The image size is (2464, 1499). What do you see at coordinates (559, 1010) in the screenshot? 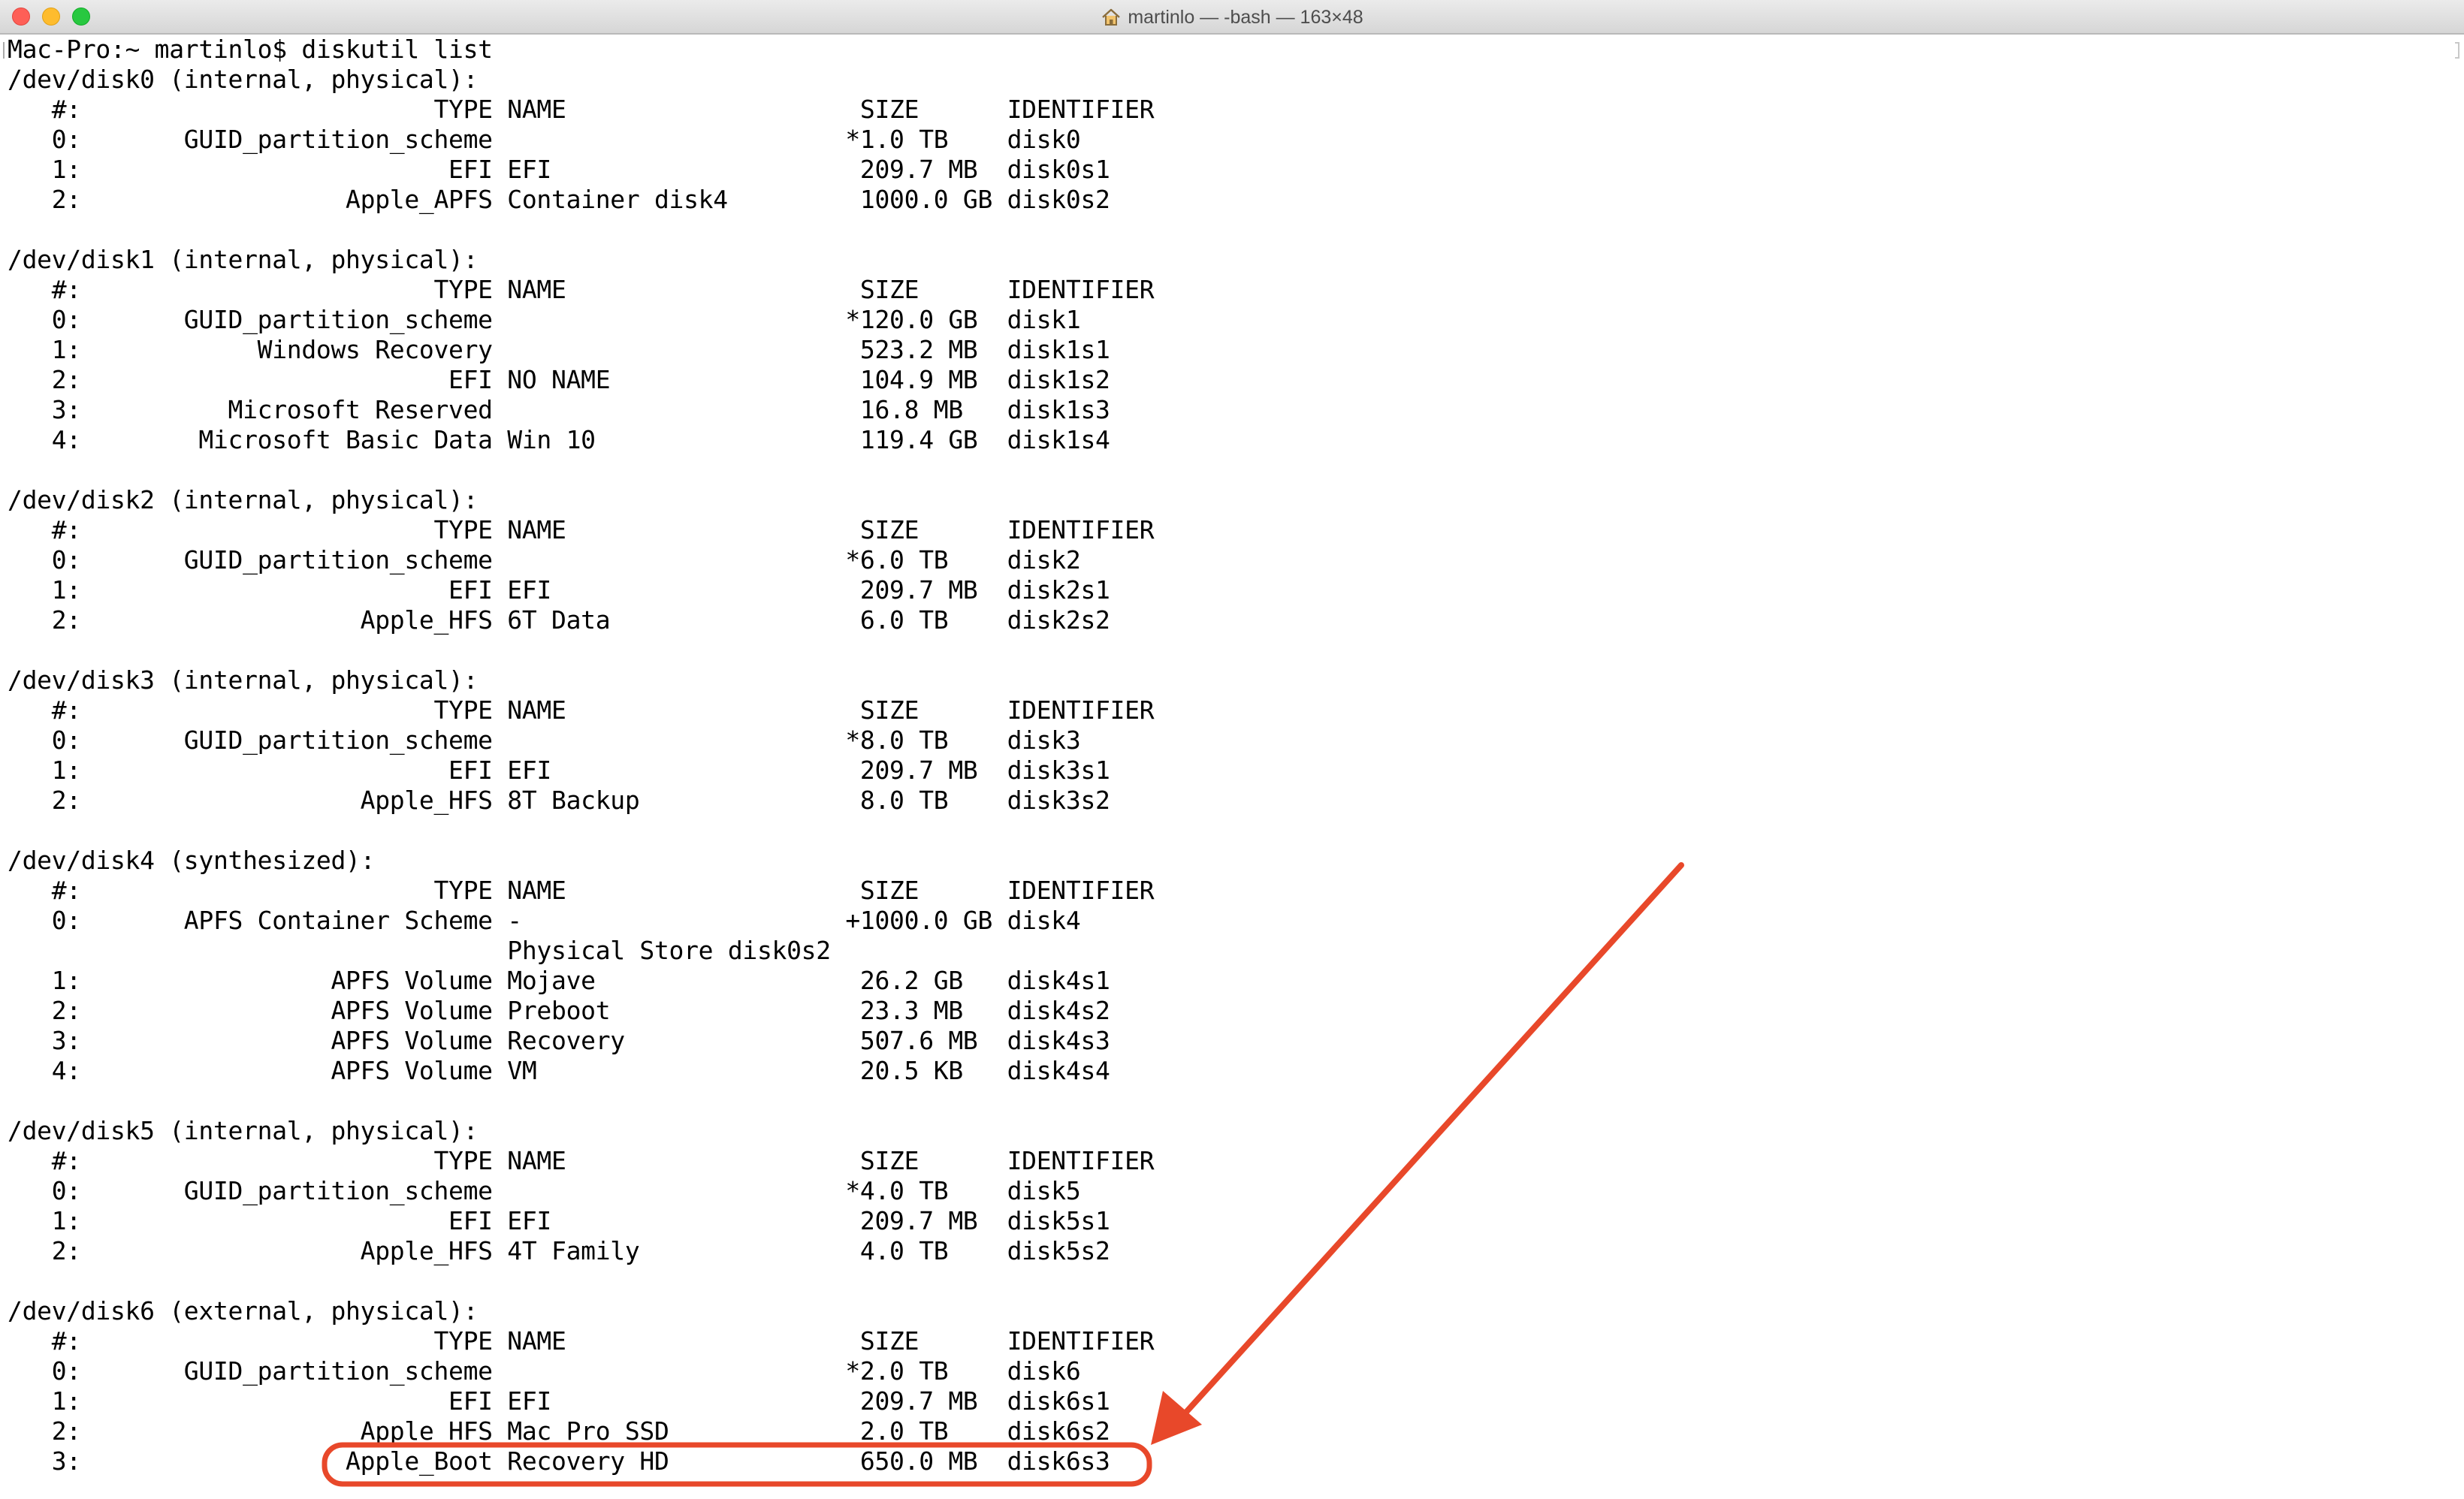
I see `partition-row: 2: APFS Volume Preboot 23.3 MB disk4s2` at bounding box center [559, 1010].